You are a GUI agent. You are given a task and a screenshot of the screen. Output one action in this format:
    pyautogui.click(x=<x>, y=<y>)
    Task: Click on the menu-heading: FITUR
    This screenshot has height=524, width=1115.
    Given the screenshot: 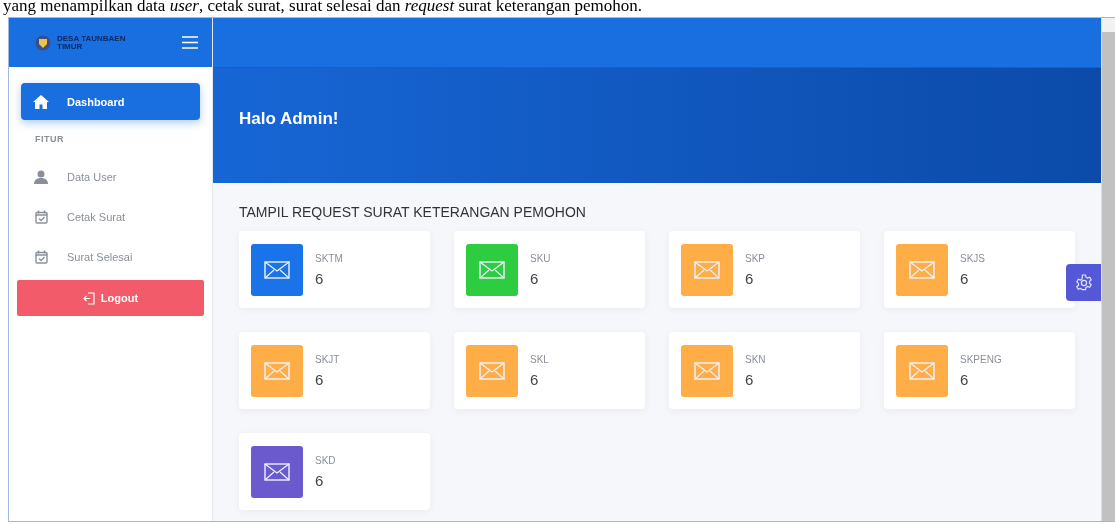 What is the action you would take?
    pyautogui.click(x=49, y=139)
    